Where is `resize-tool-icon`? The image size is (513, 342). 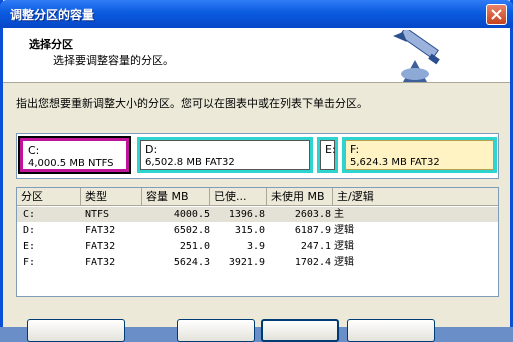
resize-tool-icon is located at coordinates (416, 56).